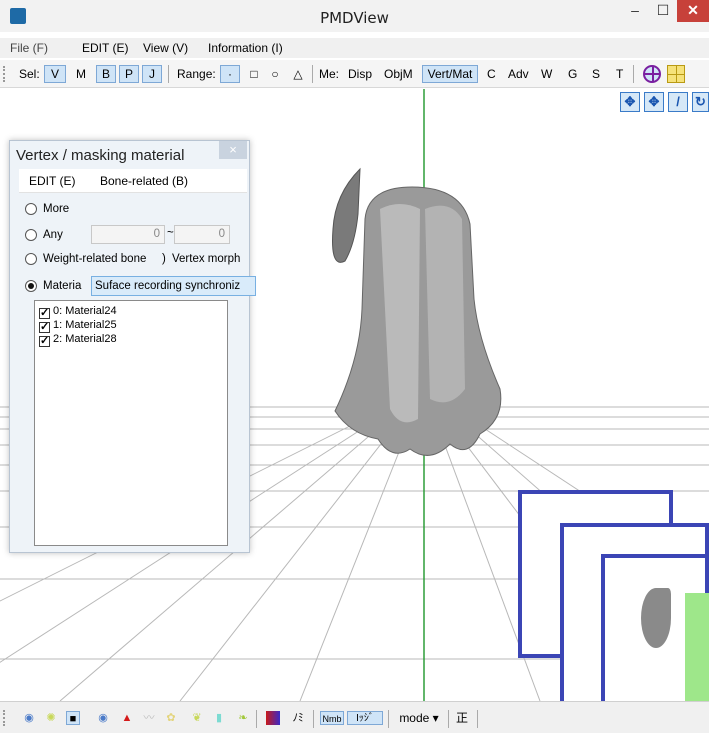 The image size is (709, 733). What do you see at coordinates (233, 150) in the screenshot?
I see `close-icon: ×` at bounding box center [233, 150].